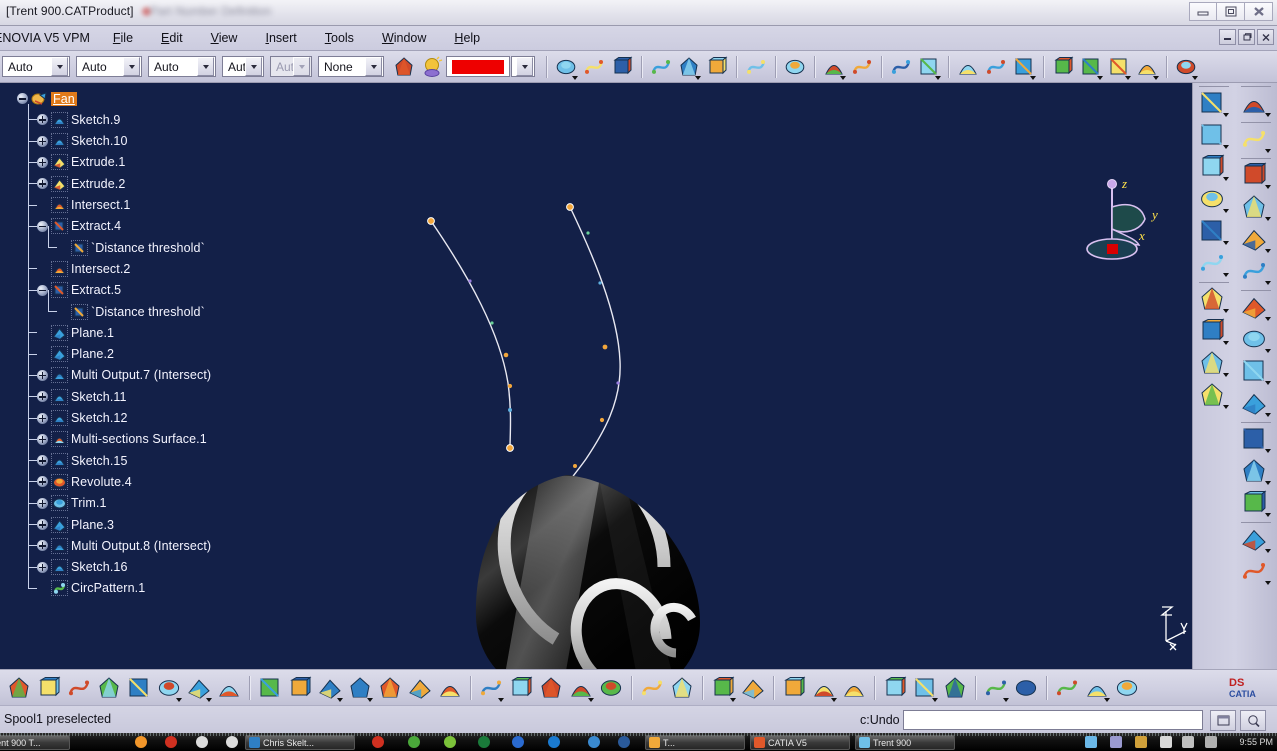  Describe the element at coordinates (351, 66) in the screenshot. I see `rendering-combo: None` at that location.